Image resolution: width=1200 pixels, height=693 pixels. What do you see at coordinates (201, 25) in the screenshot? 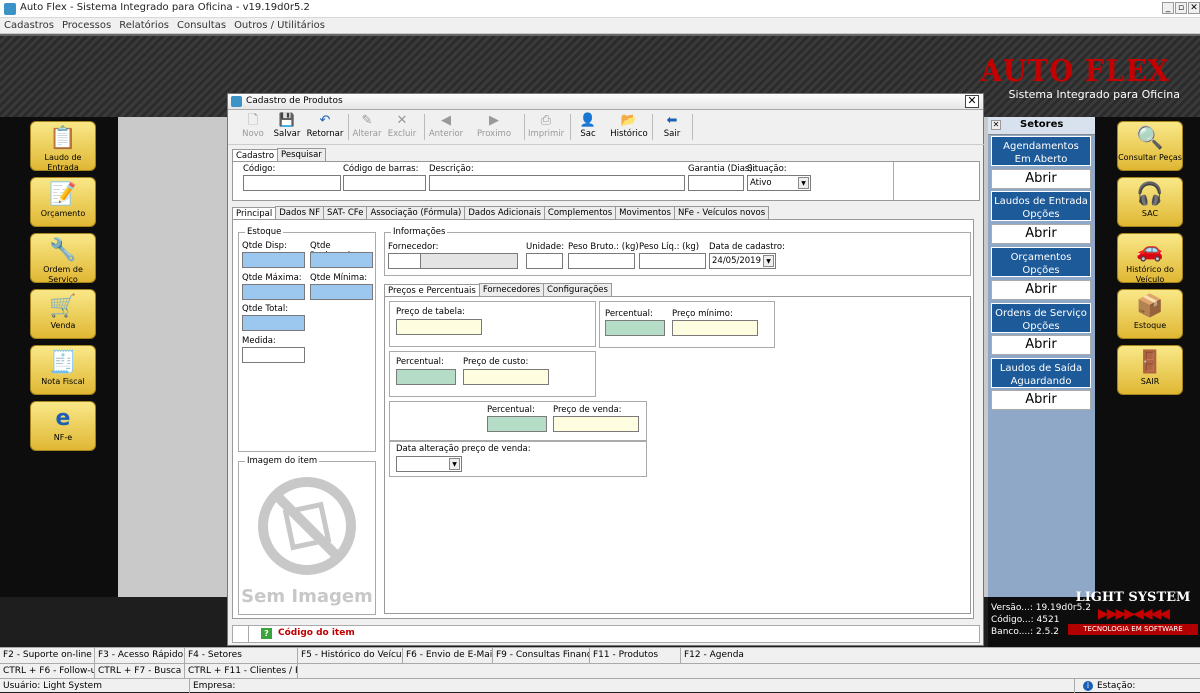
I see `menu-consultas: Consultas` at bounding box center [201, 25].